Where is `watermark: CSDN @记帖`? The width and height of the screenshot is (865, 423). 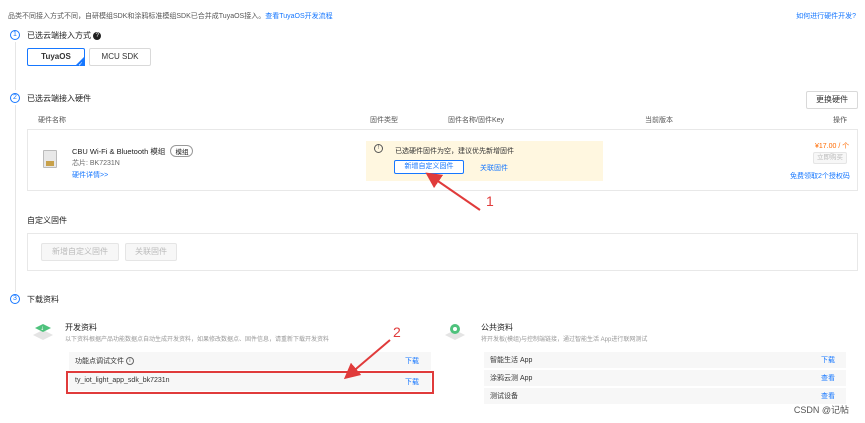 watermark: CSDN @记帖 is located at coordinates (821, 410).